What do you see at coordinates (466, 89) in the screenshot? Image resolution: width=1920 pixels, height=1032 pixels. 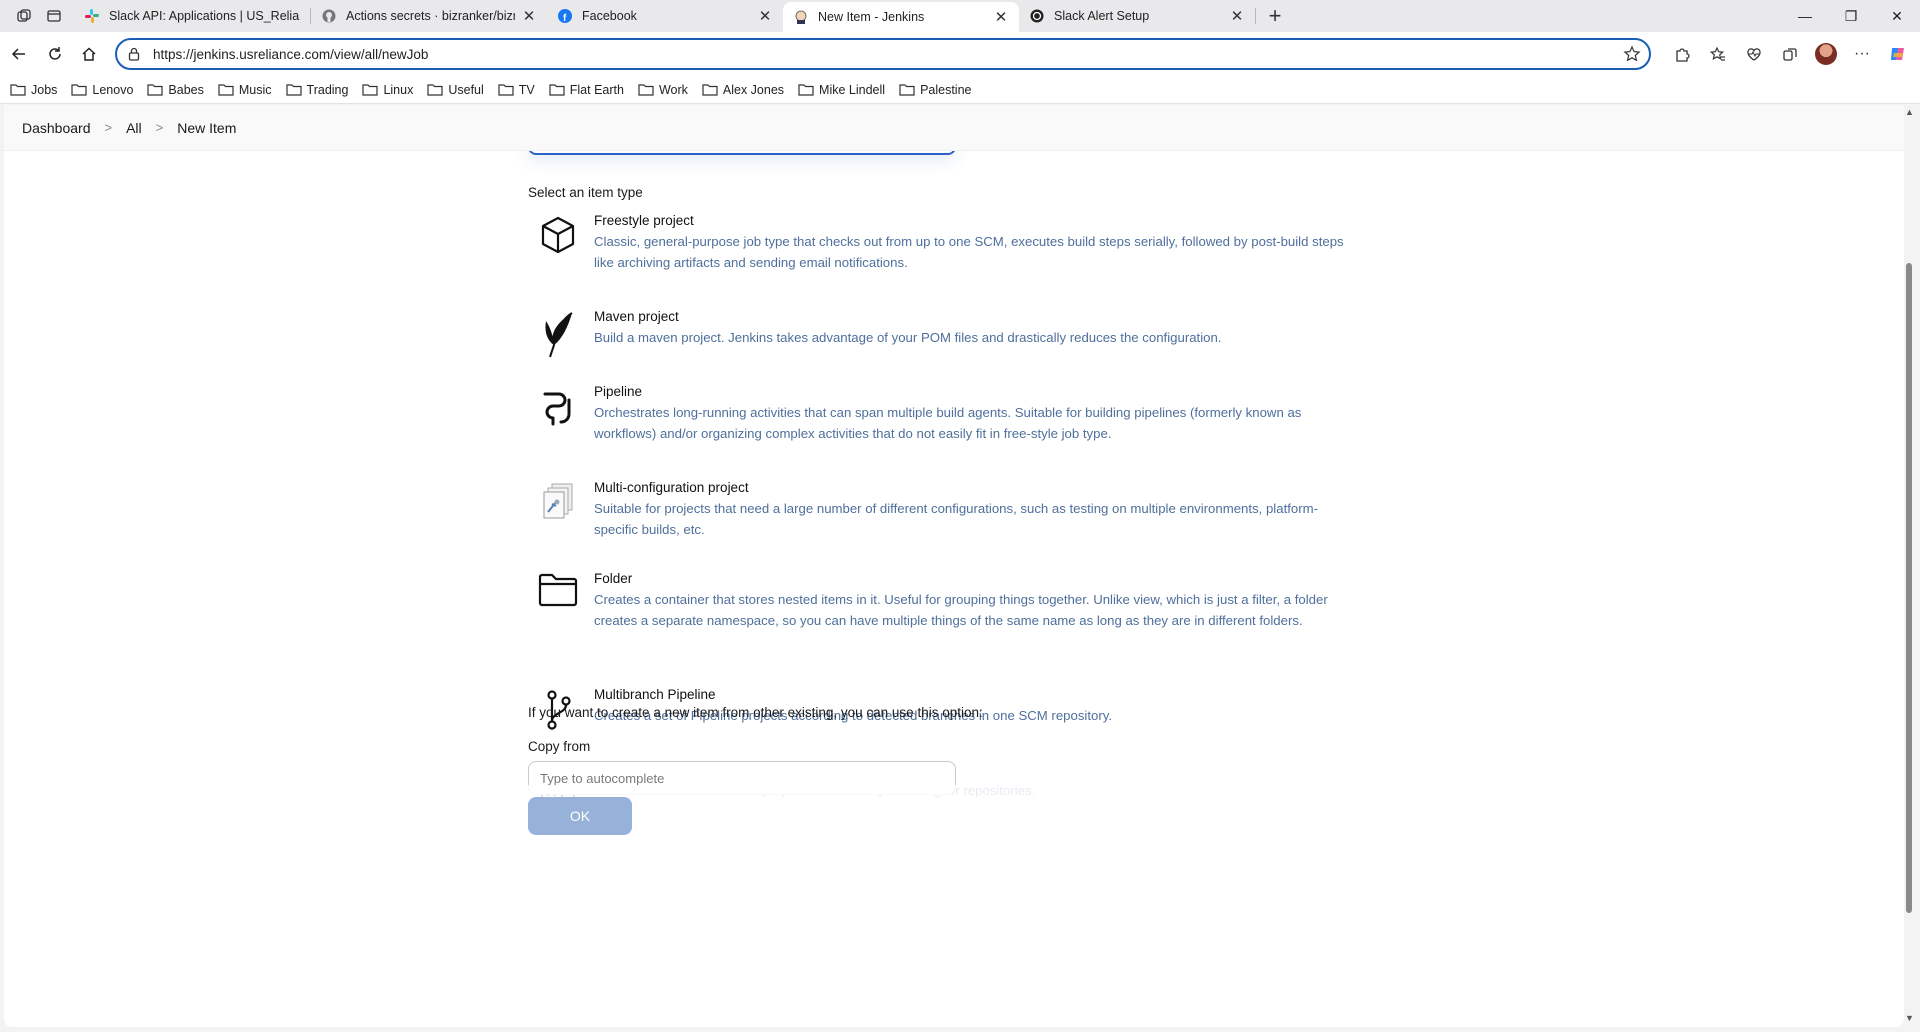 I see `bookmark-label: Useful` at bounding box center [466, 89].